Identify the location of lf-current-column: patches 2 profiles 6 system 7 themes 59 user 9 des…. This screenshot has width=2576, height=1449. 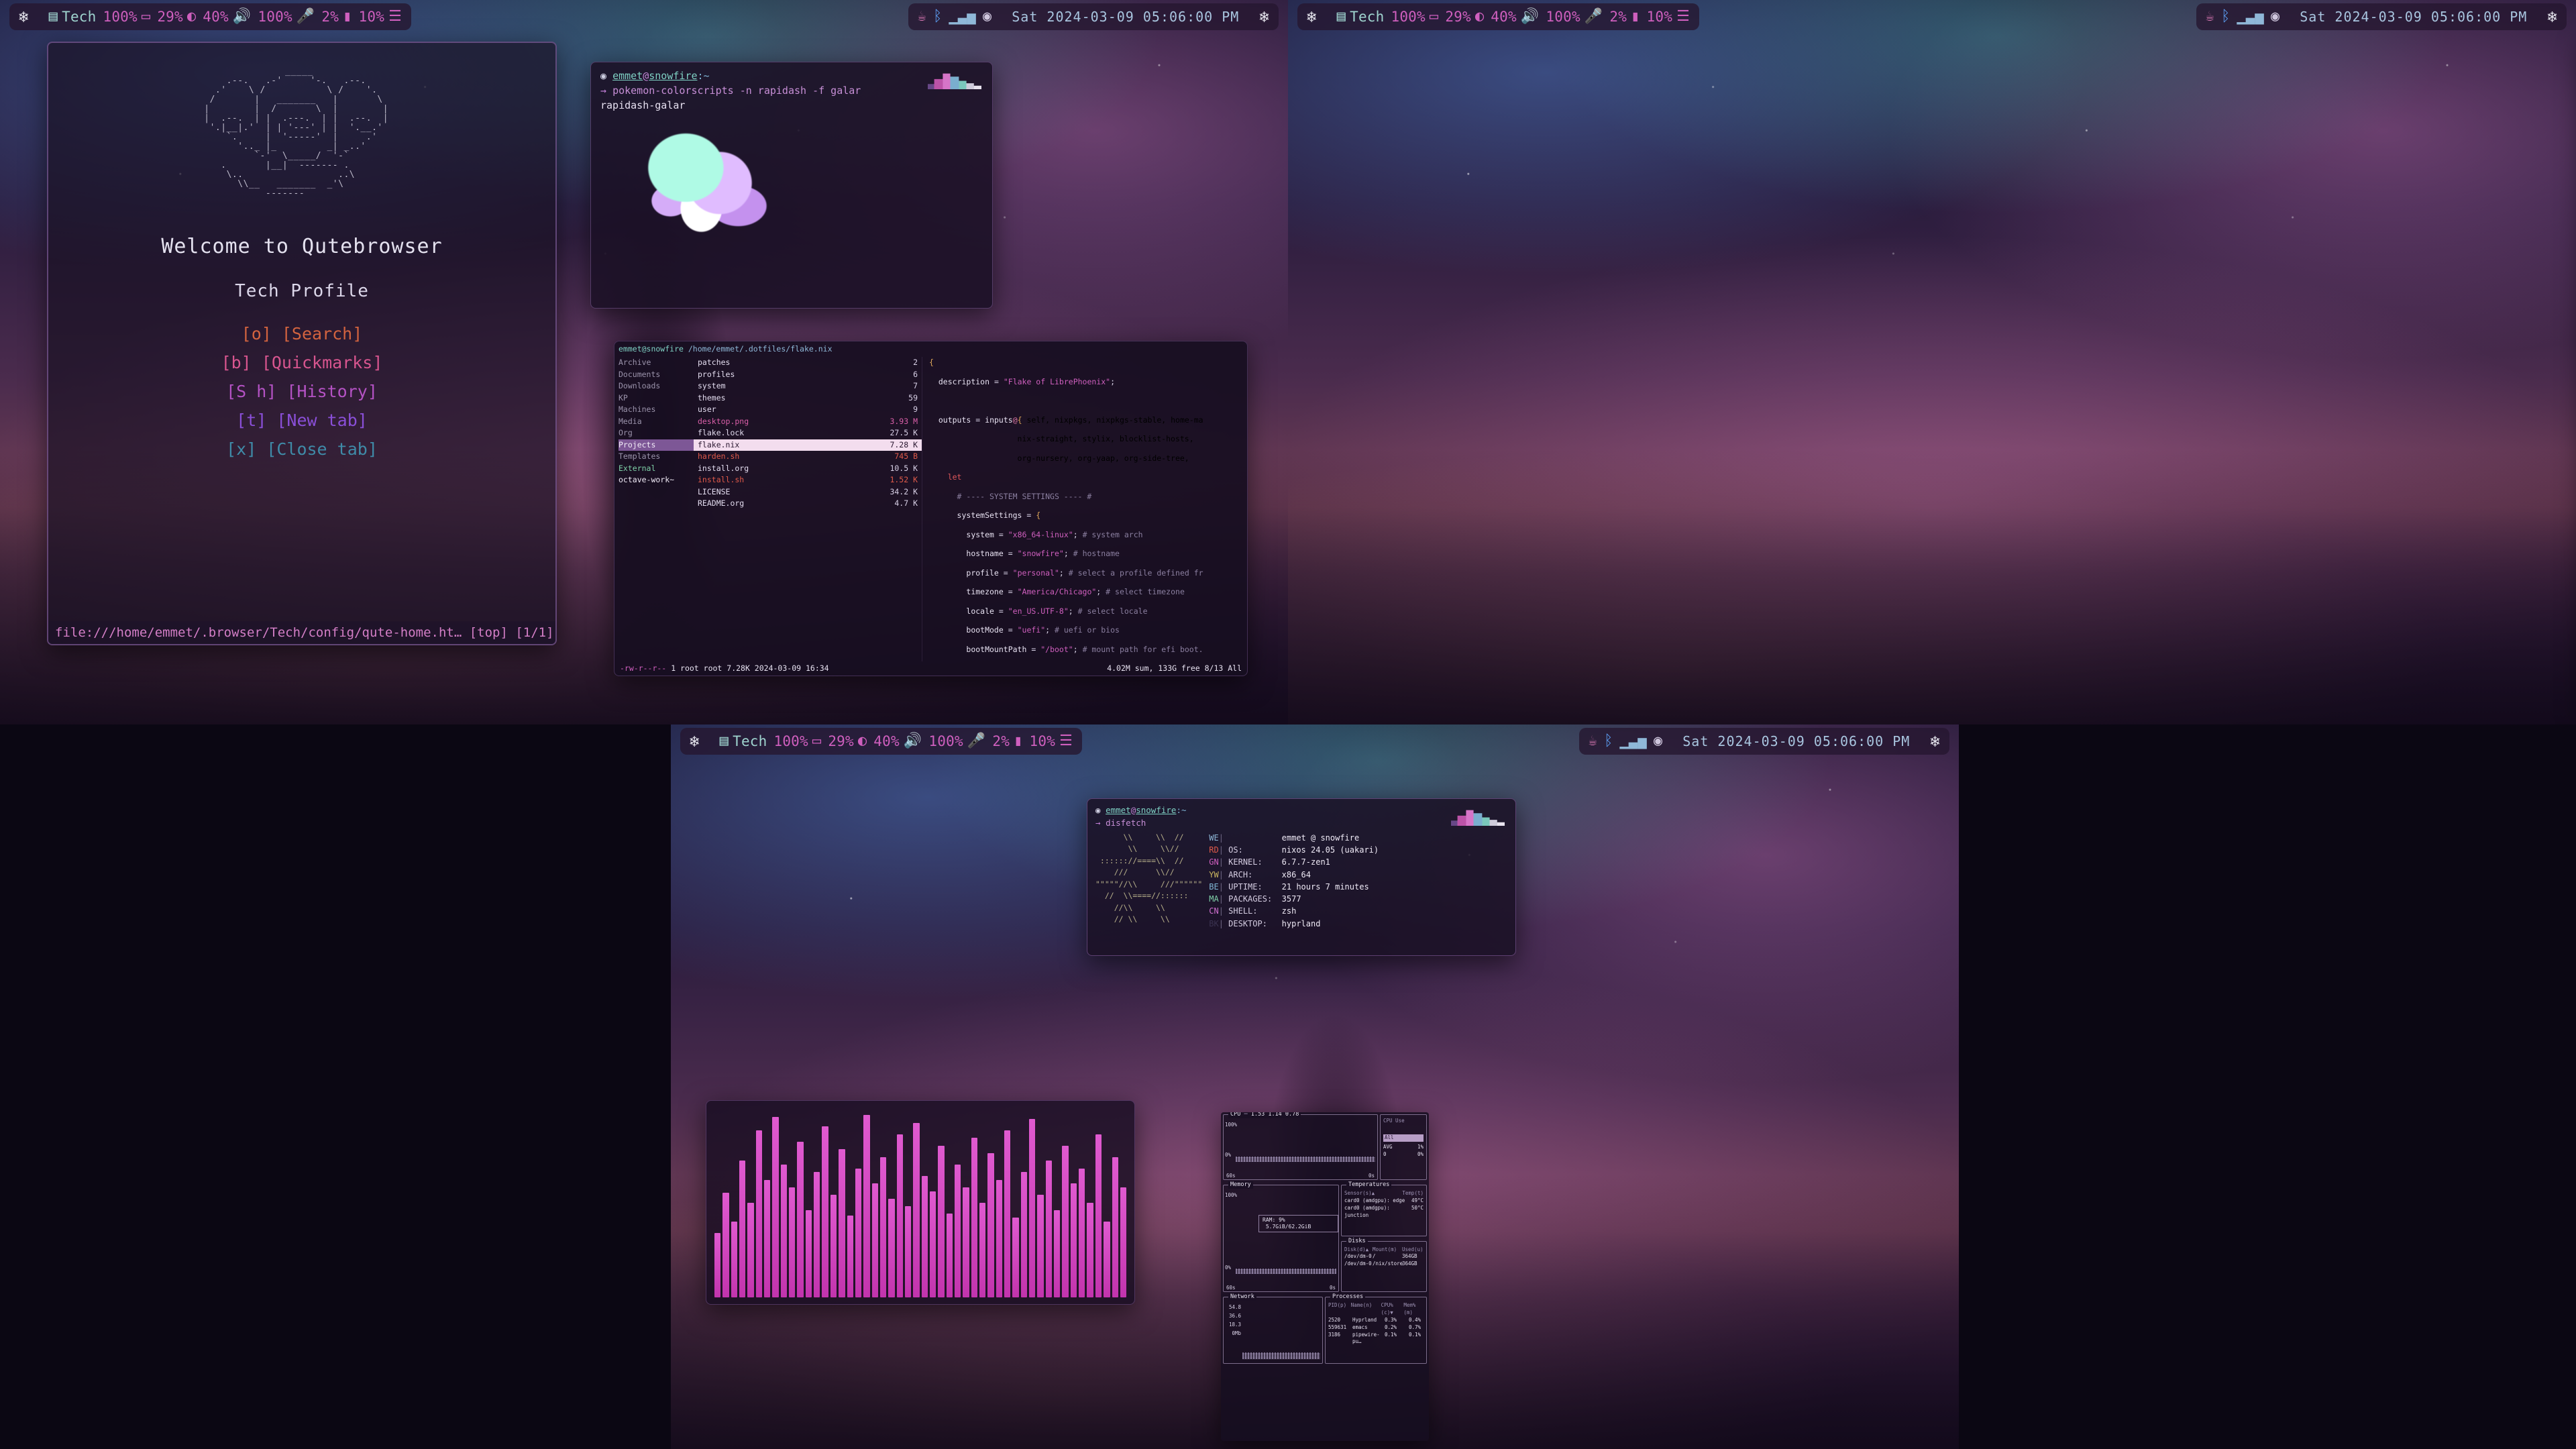
(808, 509).